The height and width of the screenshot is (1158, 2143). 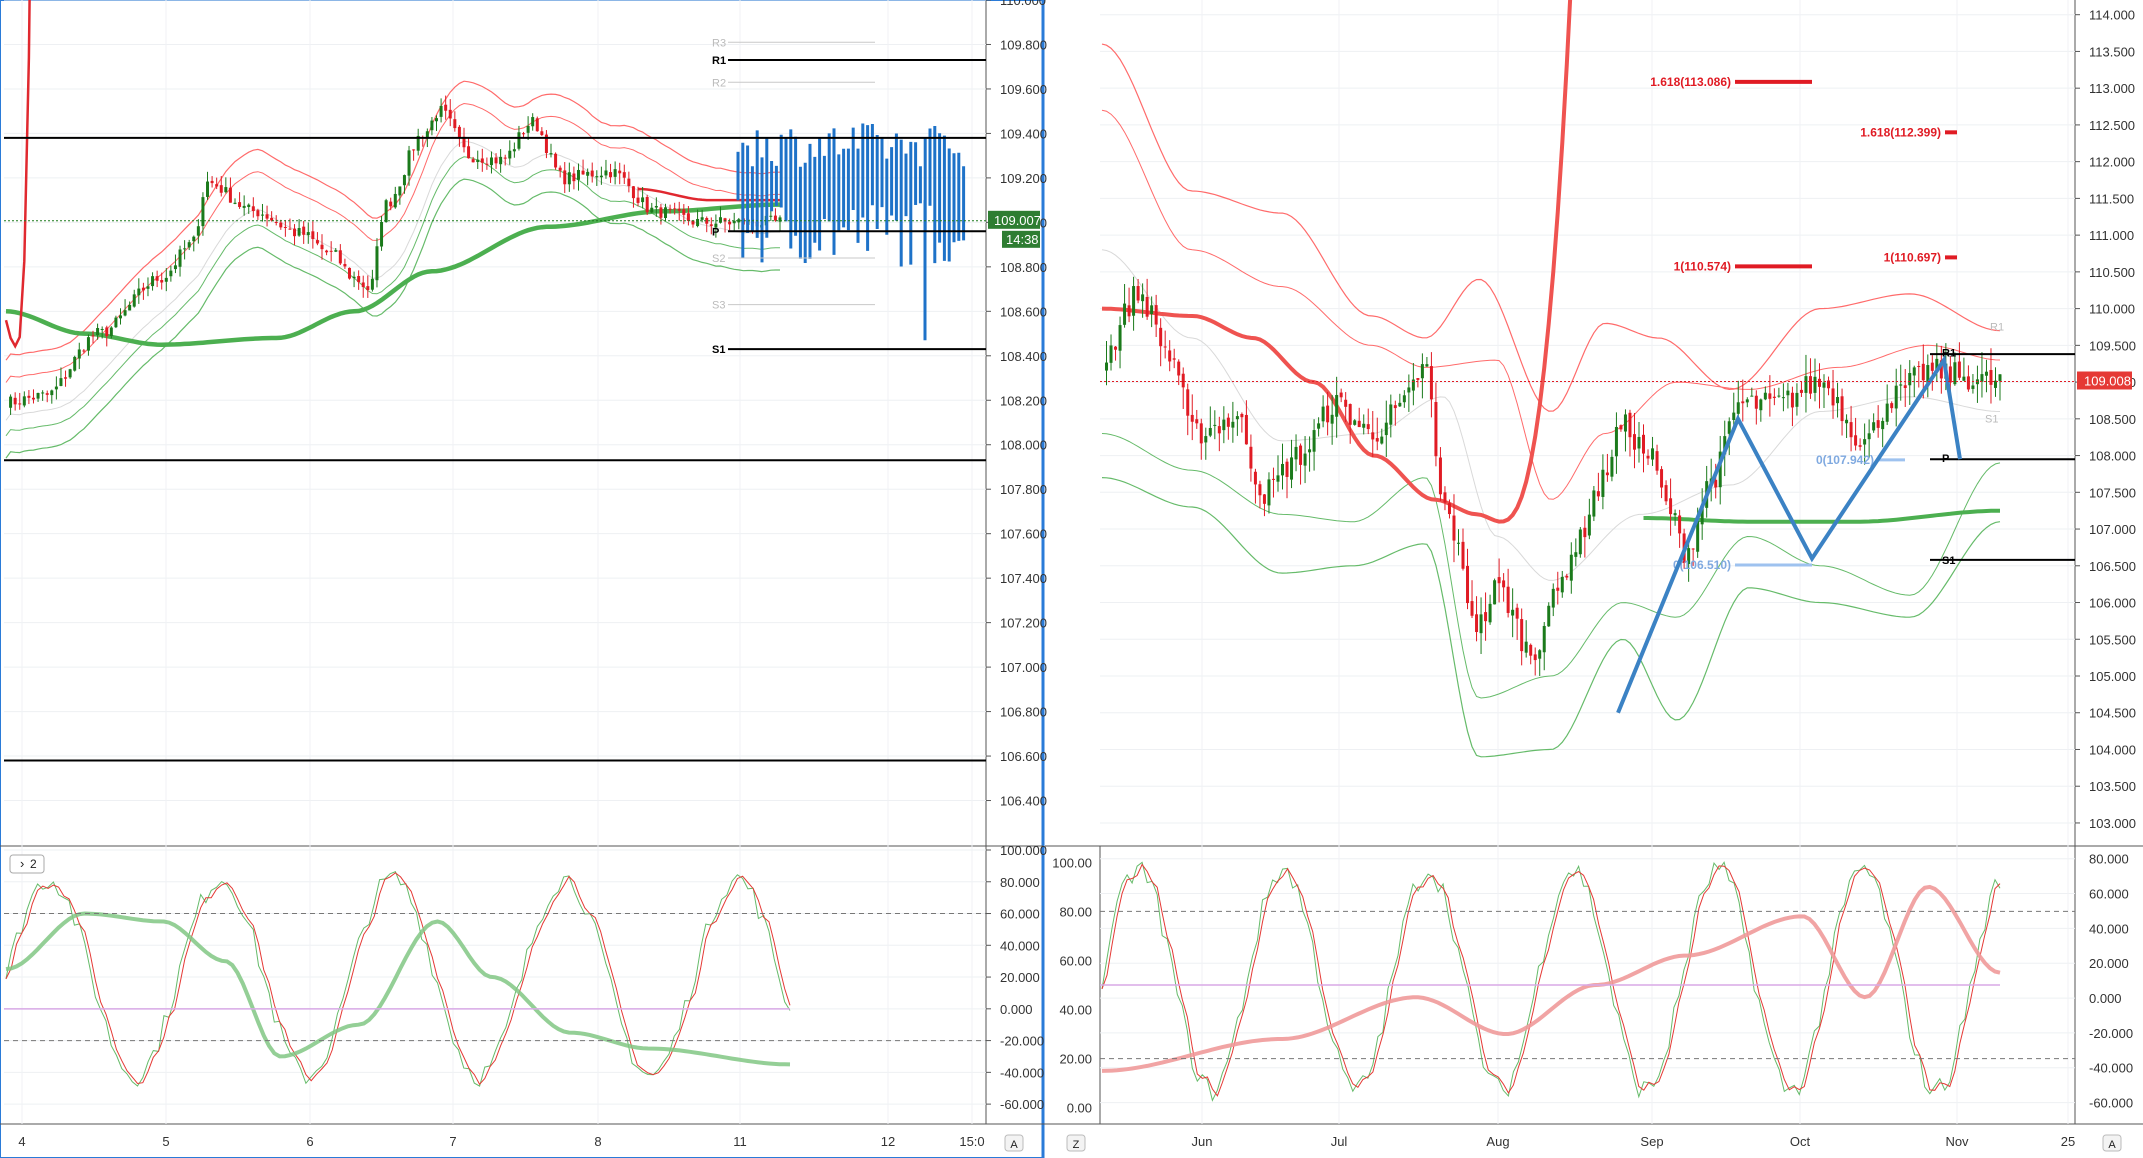 What do you see at coordinates (1020, 914) in the screenshot?
I see `left-osc-tick-label: 60.000` at bounding box center [1020, 914].